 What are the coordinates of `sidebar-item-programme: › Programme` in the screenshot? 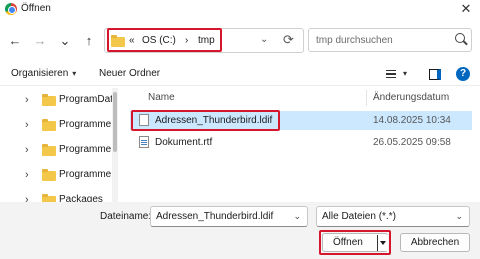 It's located at (59, 126).